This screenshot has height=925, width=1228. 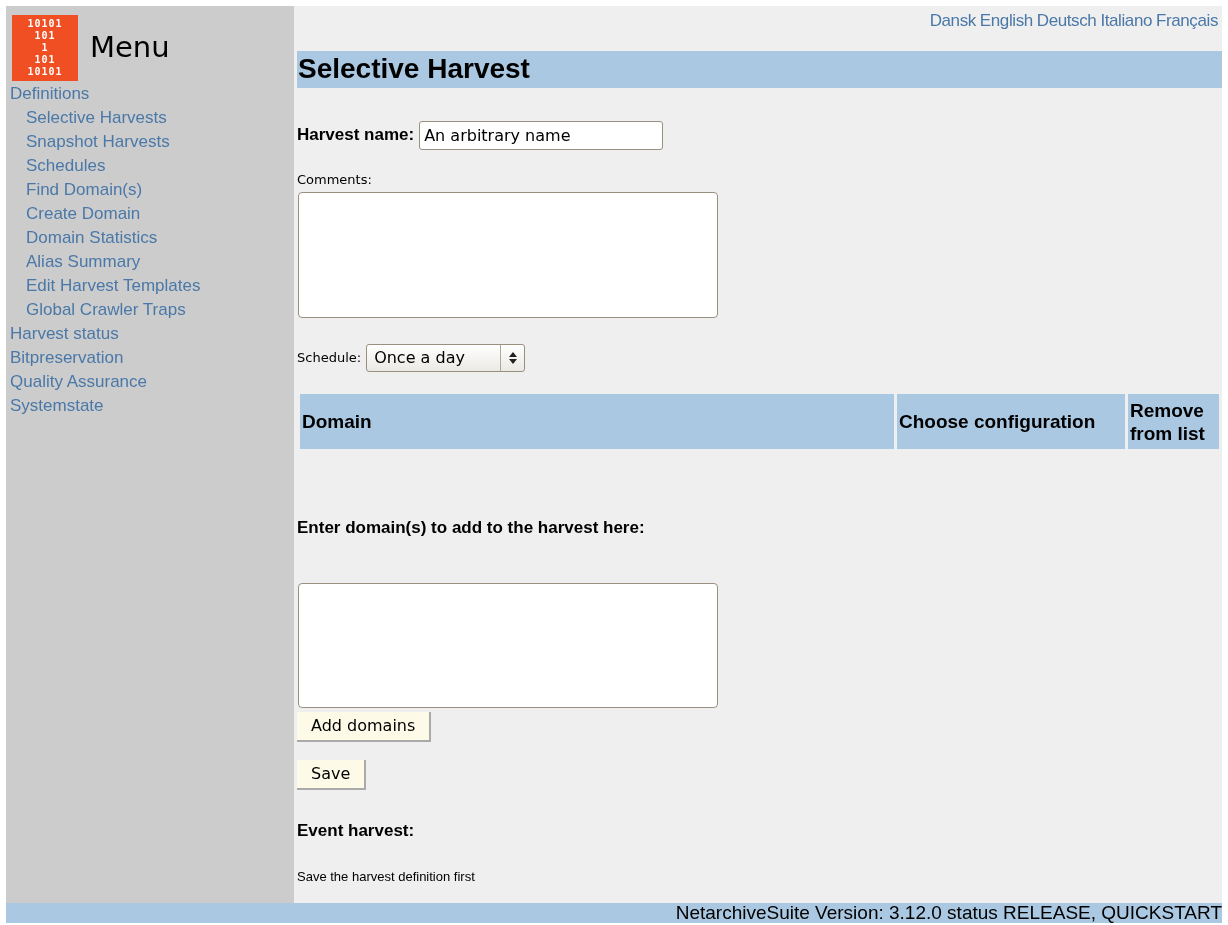 I want to click on menu-link: Schedules, so click(x=66, y=166).